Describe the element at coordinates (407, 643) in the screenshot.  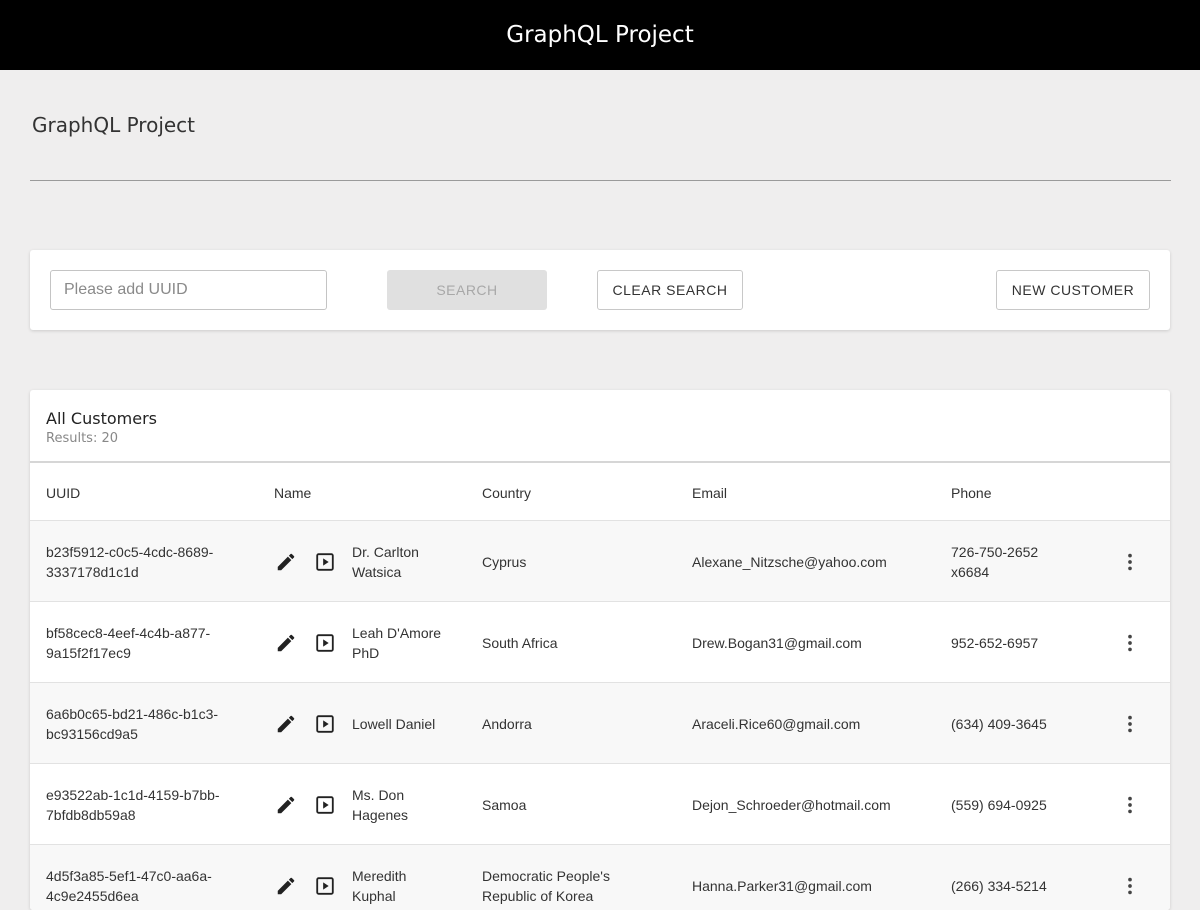
I see `name-cell: Leah D'Amore PhD` at that location.